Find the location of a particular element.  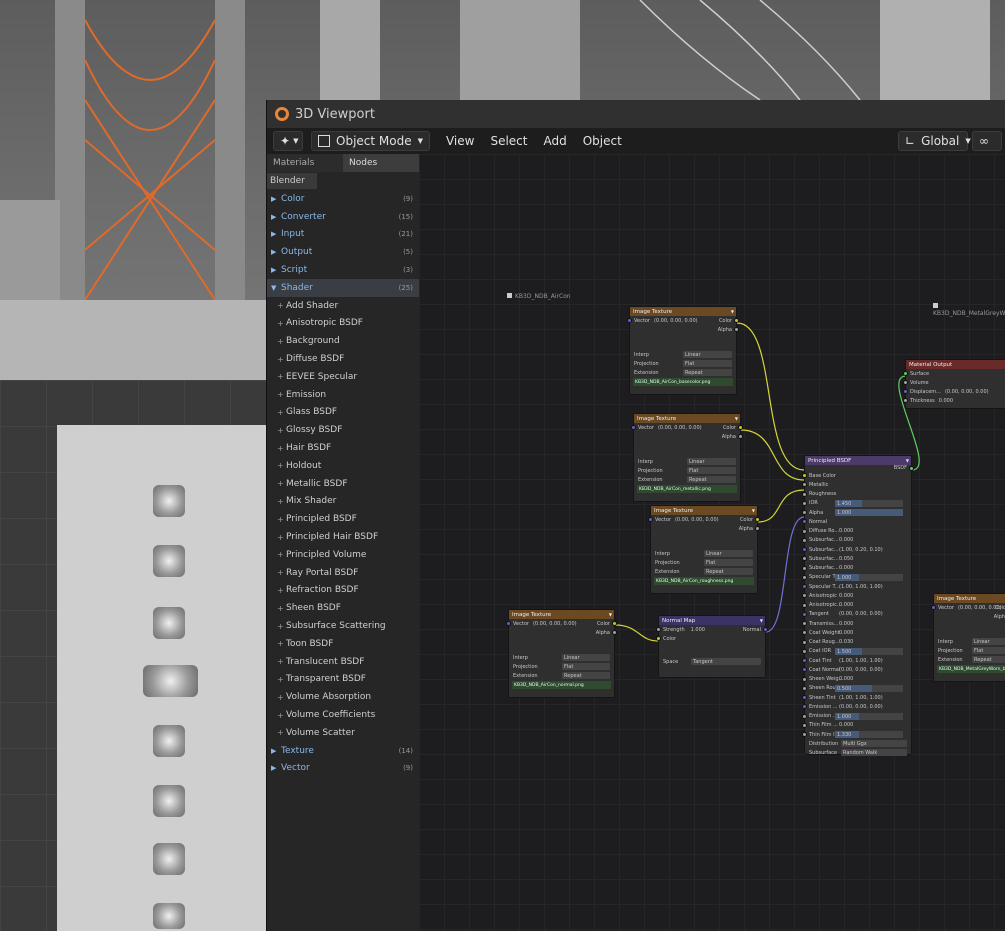

pivot-dropdown: ∞ is located at coordinates (987, 141).